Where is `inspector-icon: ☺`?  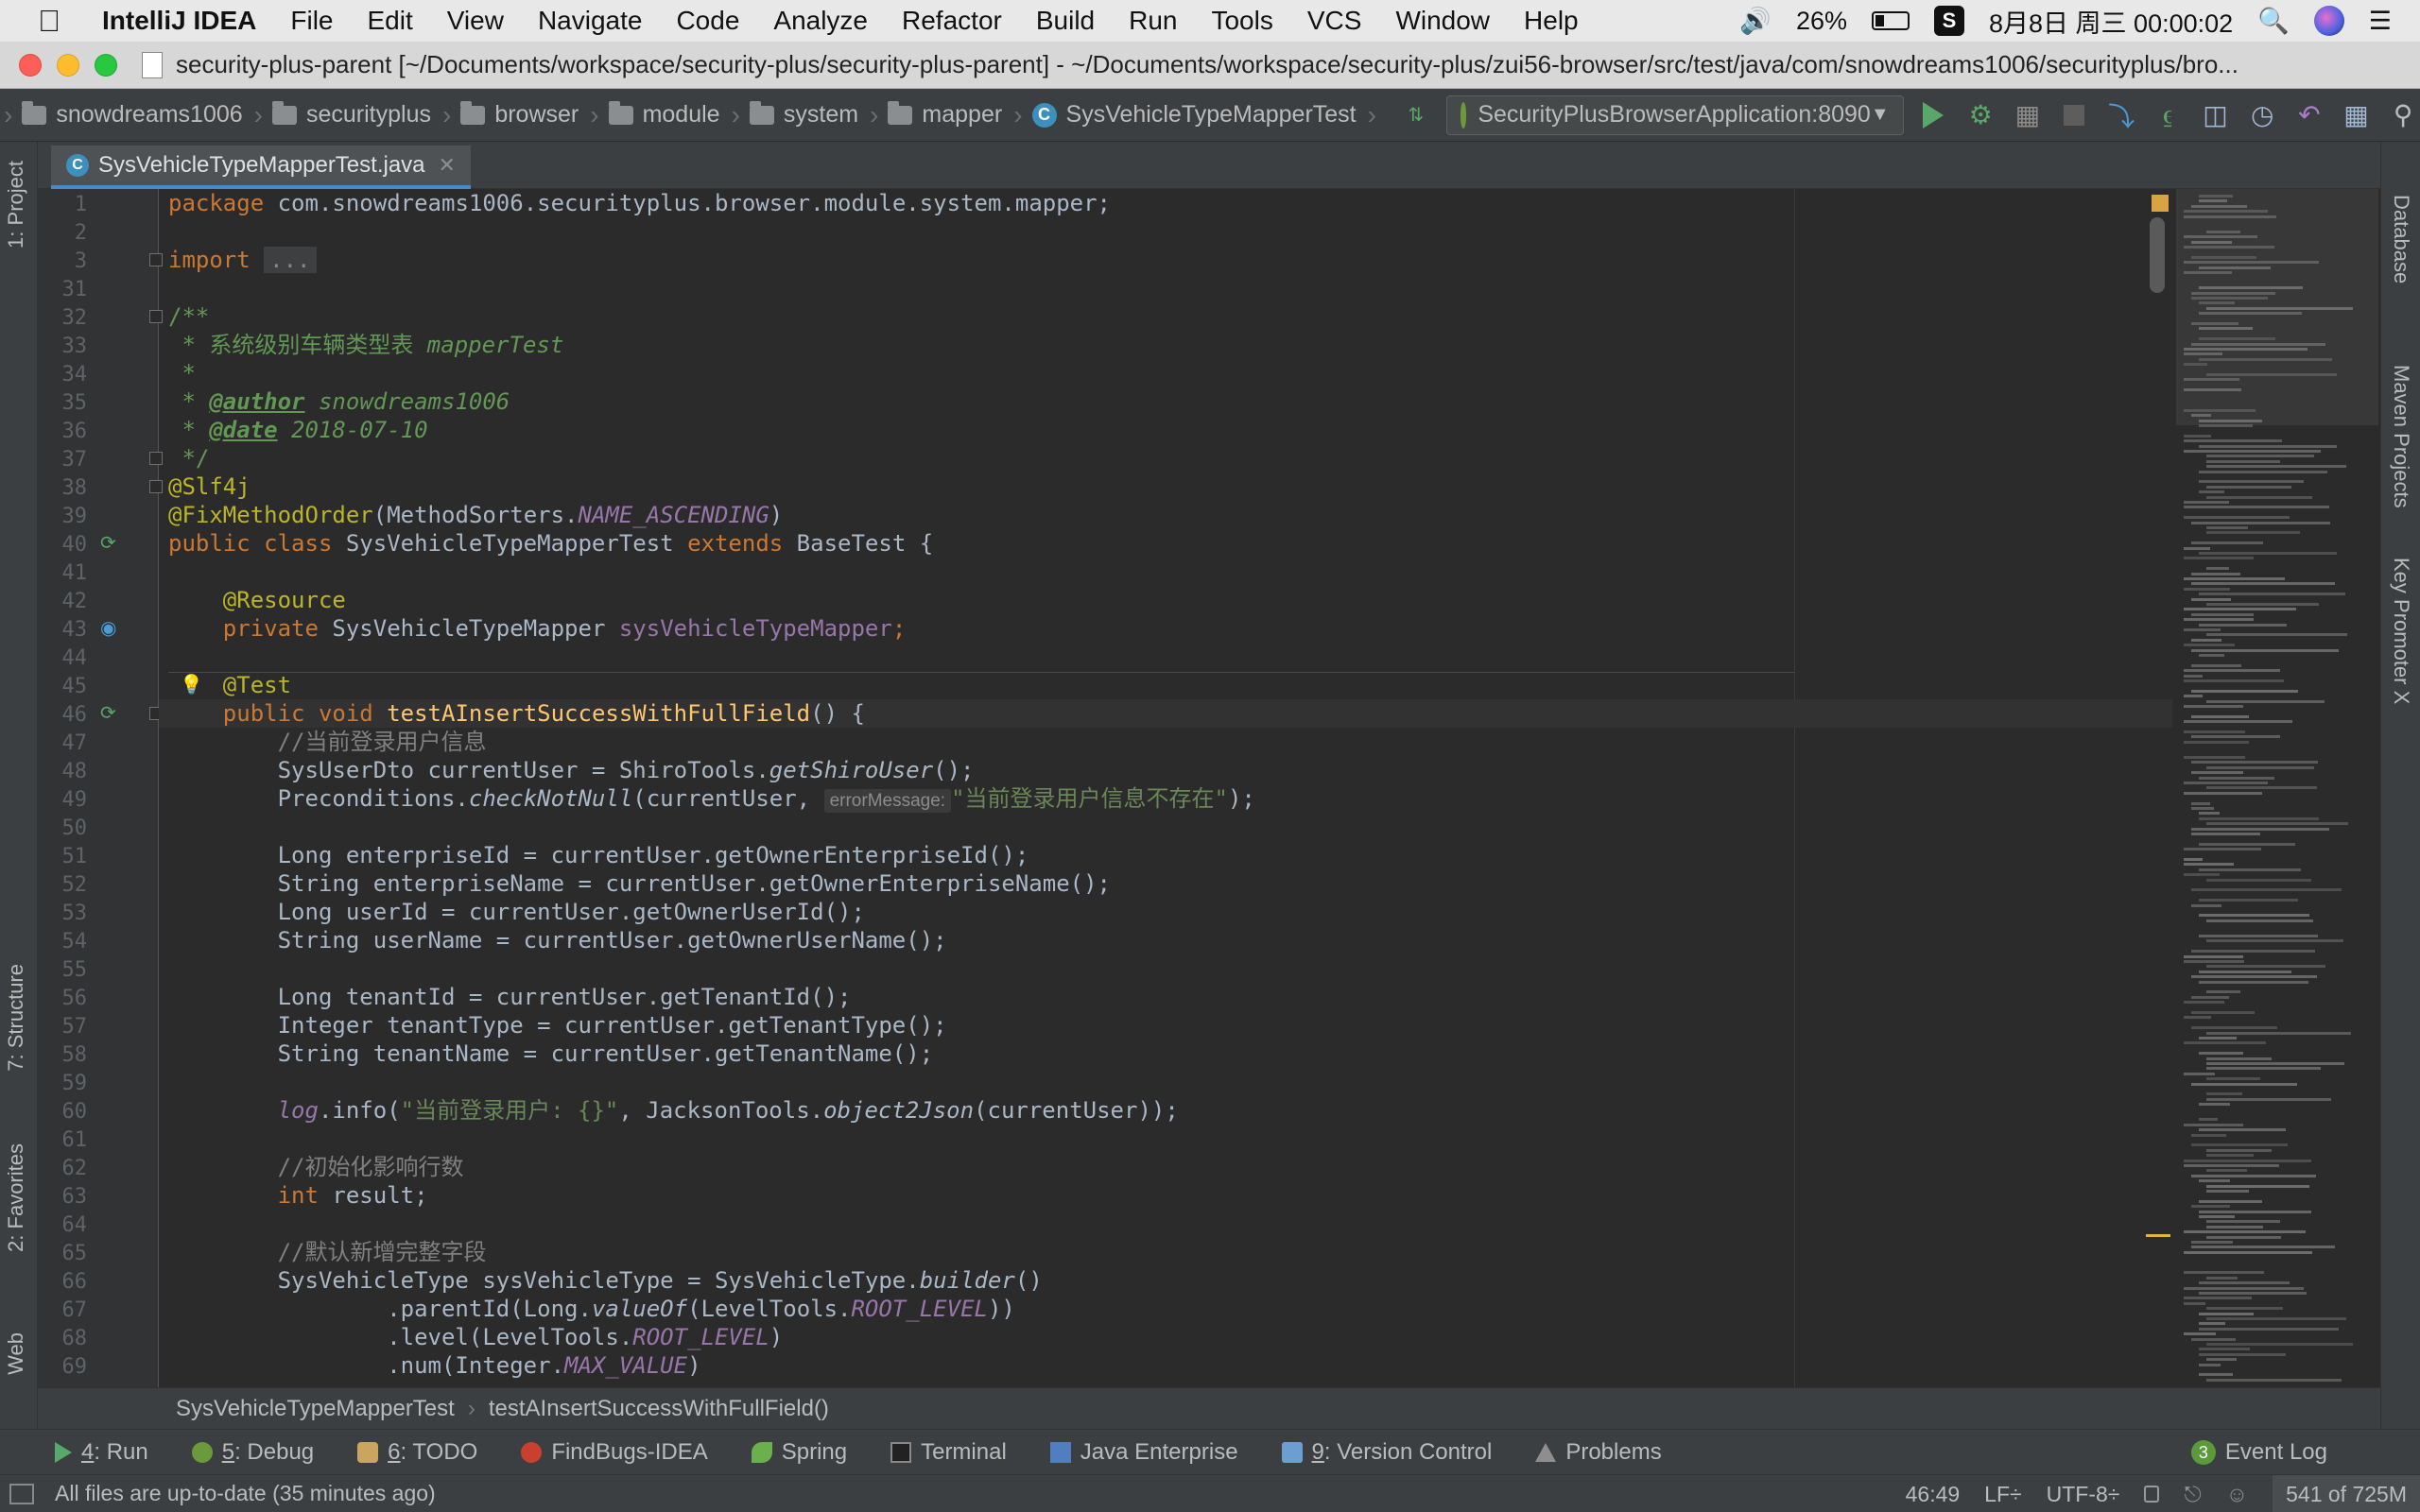 inspector-icon: ☺ is located at coordinates (2237, 1494).